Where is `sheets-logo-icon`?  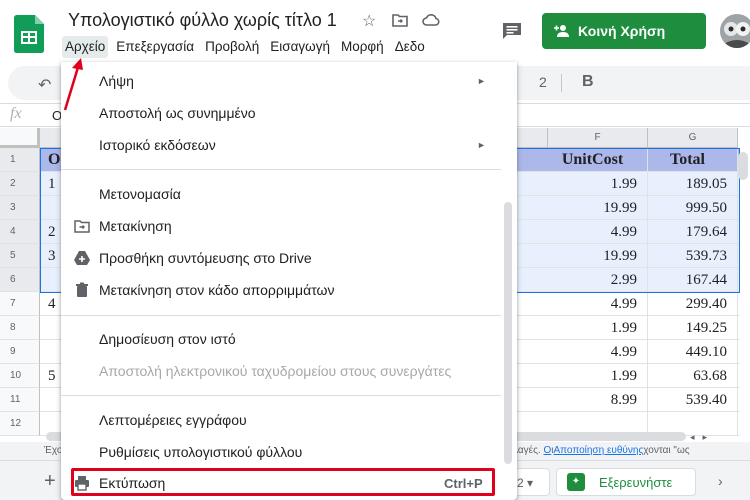 sheets-logo-icon is located at coordinates (29, 34).